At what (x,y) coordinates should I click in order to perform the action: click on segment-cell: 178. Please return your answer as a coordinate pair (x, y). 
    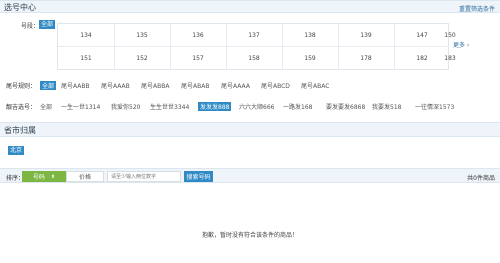
    Looking at the image, I should click on (366, 58).